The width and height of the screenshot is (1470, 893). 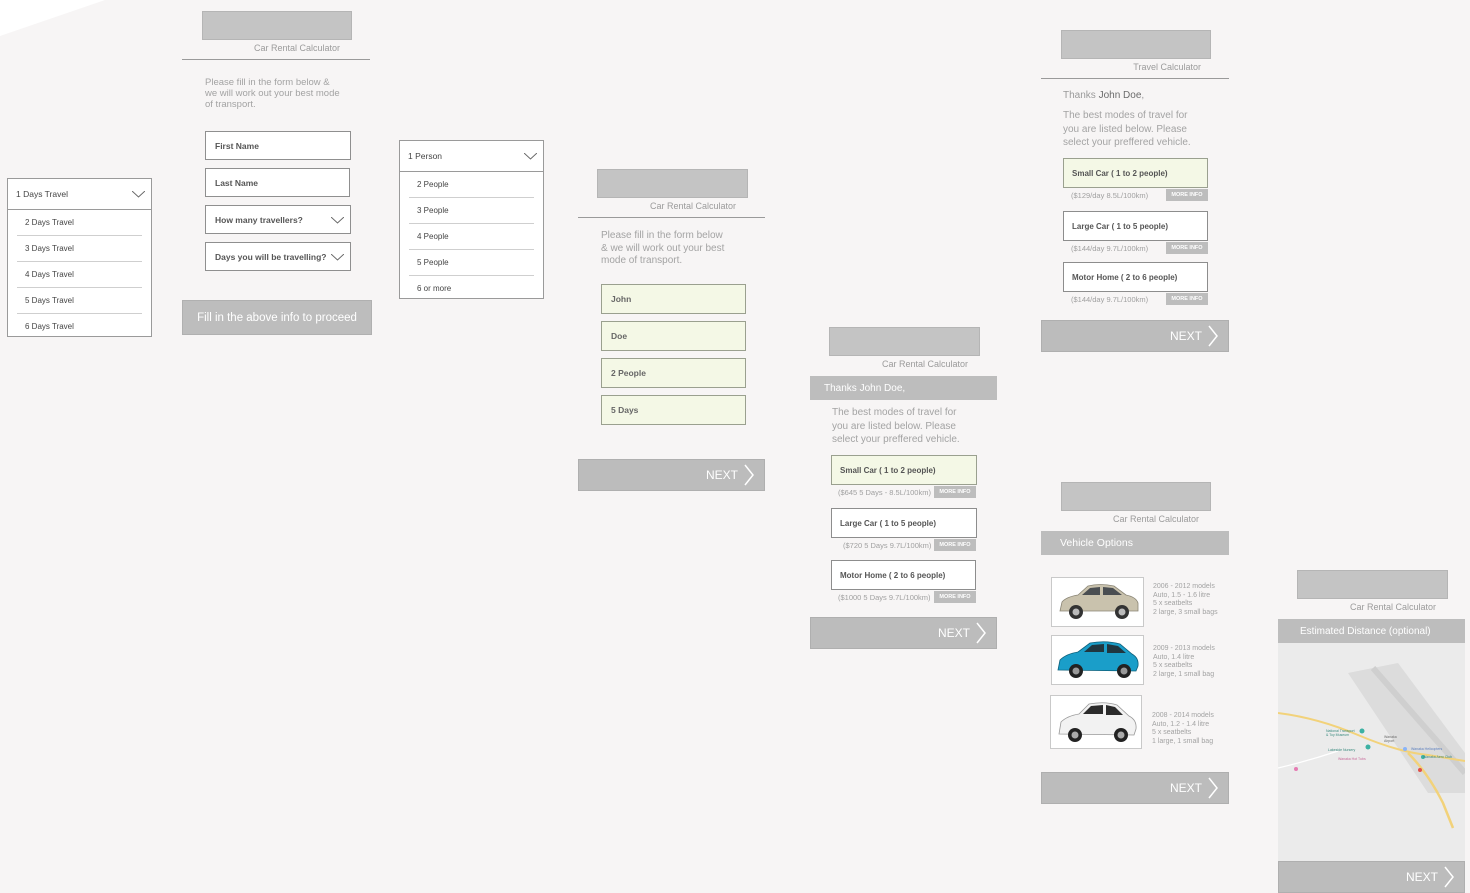 I want to click on last-name-field: Last Name, so click(x=277, y=182).